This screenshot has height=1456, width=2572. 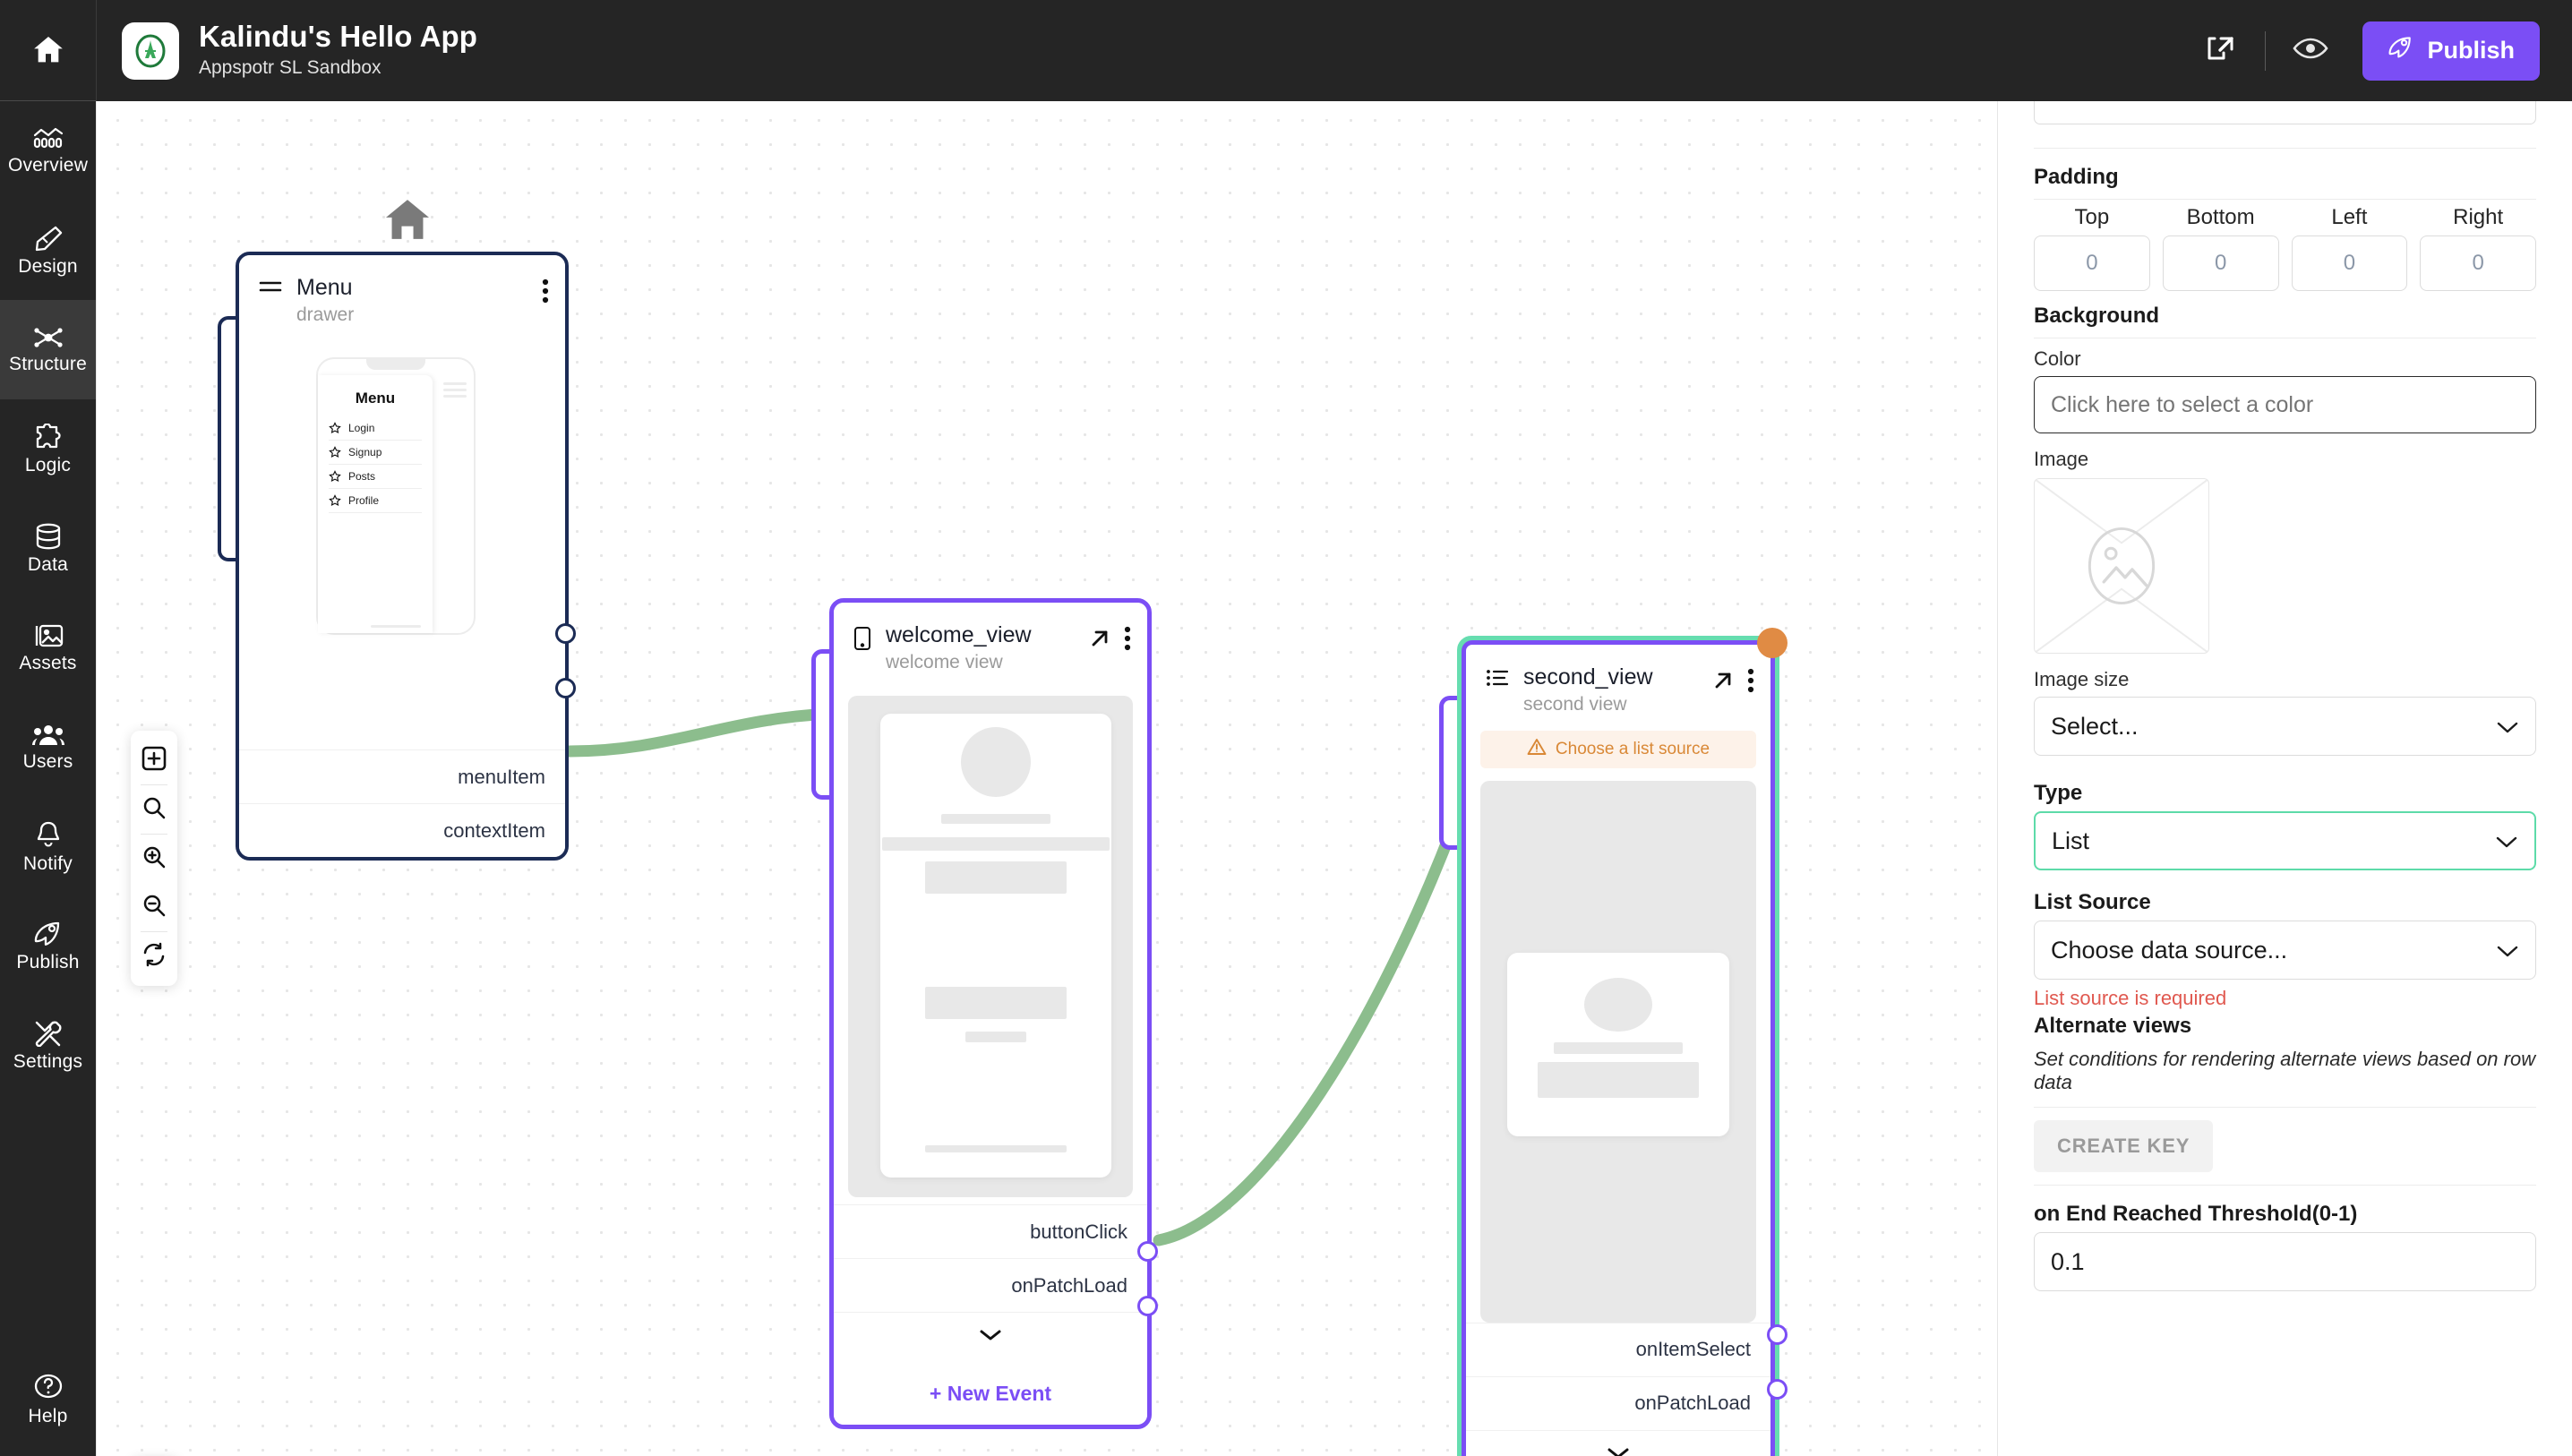 I want to click on event-label: onPatchLoad, so click(x=1069, y=1285).